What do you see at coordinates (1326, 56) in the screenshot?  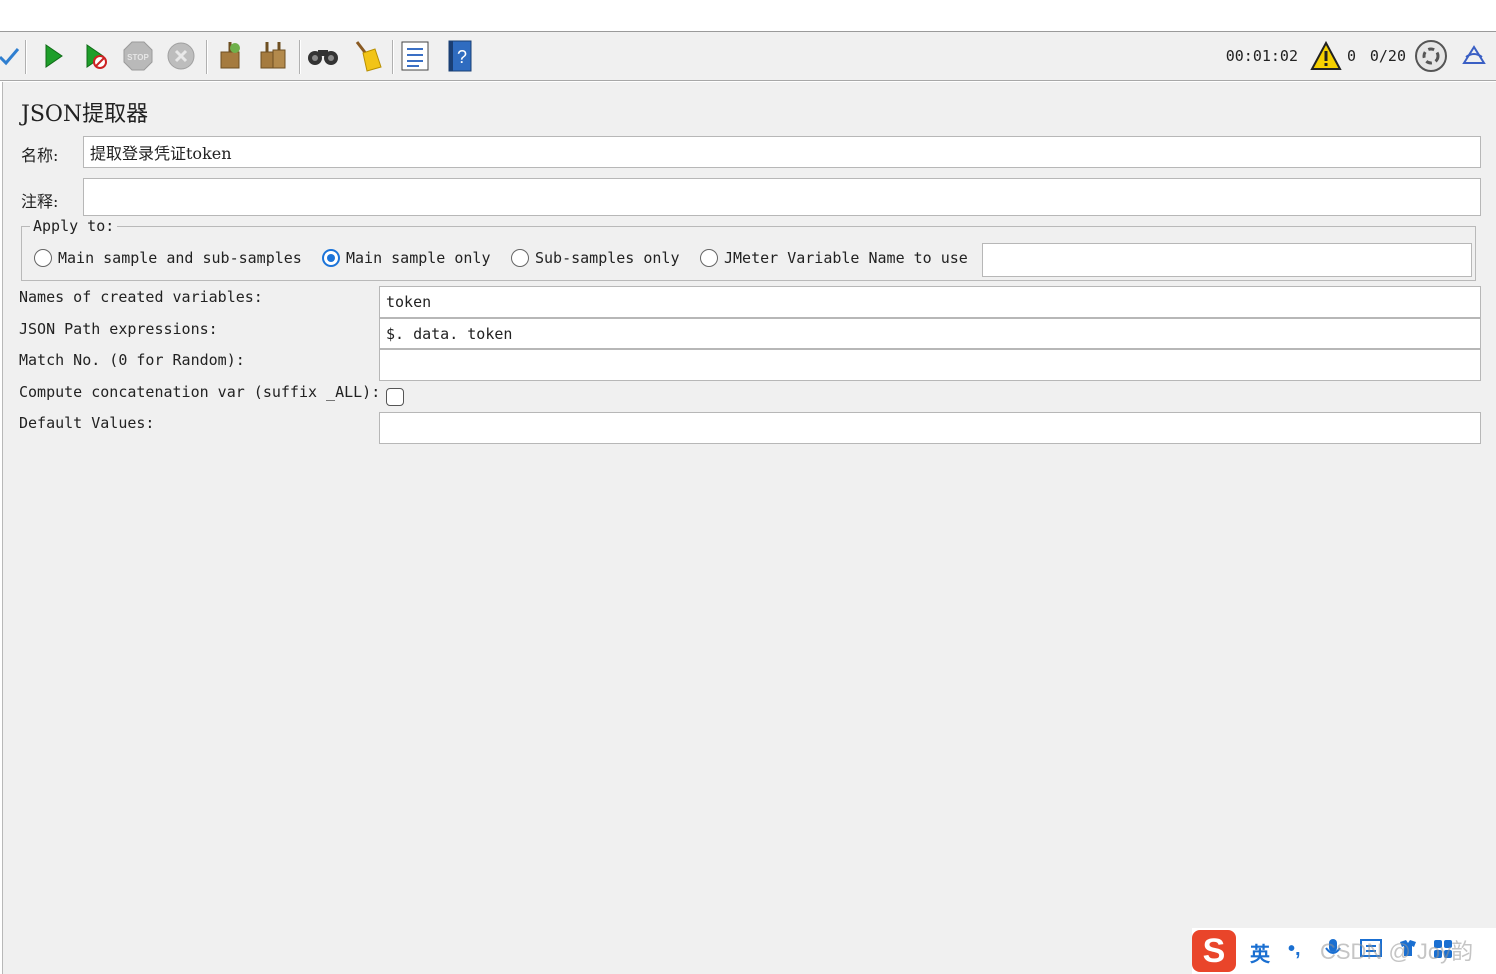 I see `warning-icon` at bounding box center [1326, 56].